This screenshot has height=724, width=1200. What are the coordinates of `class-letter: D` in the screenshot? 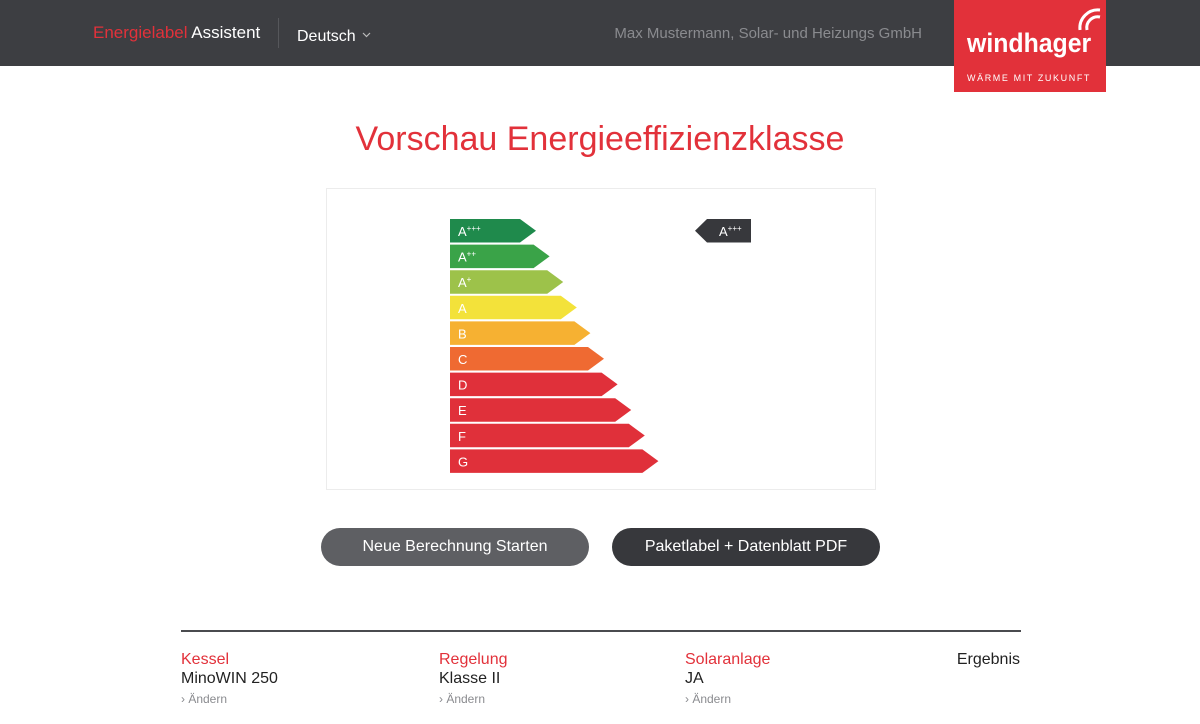 It's located at (462, 385).